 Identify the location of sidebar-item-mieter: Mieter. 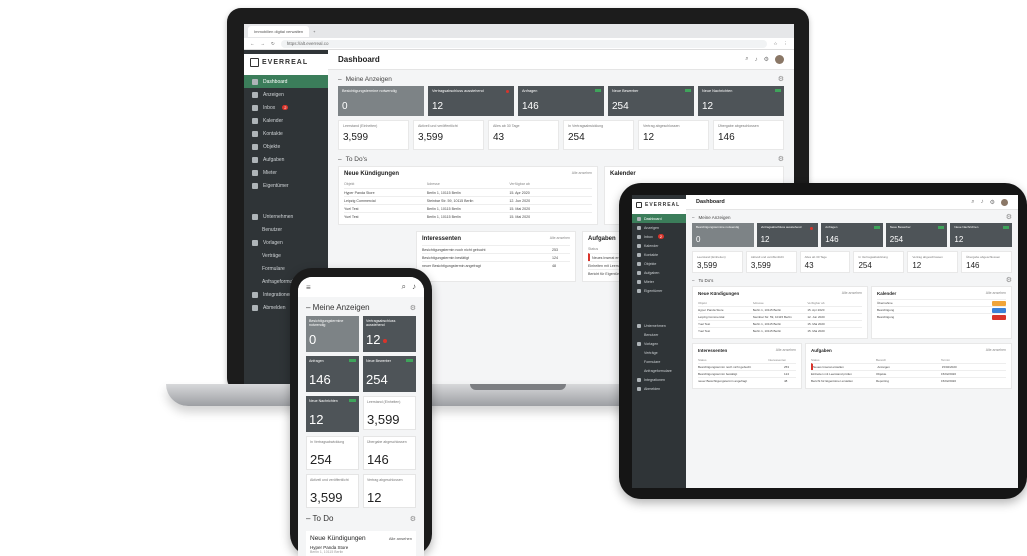
(659, 281).